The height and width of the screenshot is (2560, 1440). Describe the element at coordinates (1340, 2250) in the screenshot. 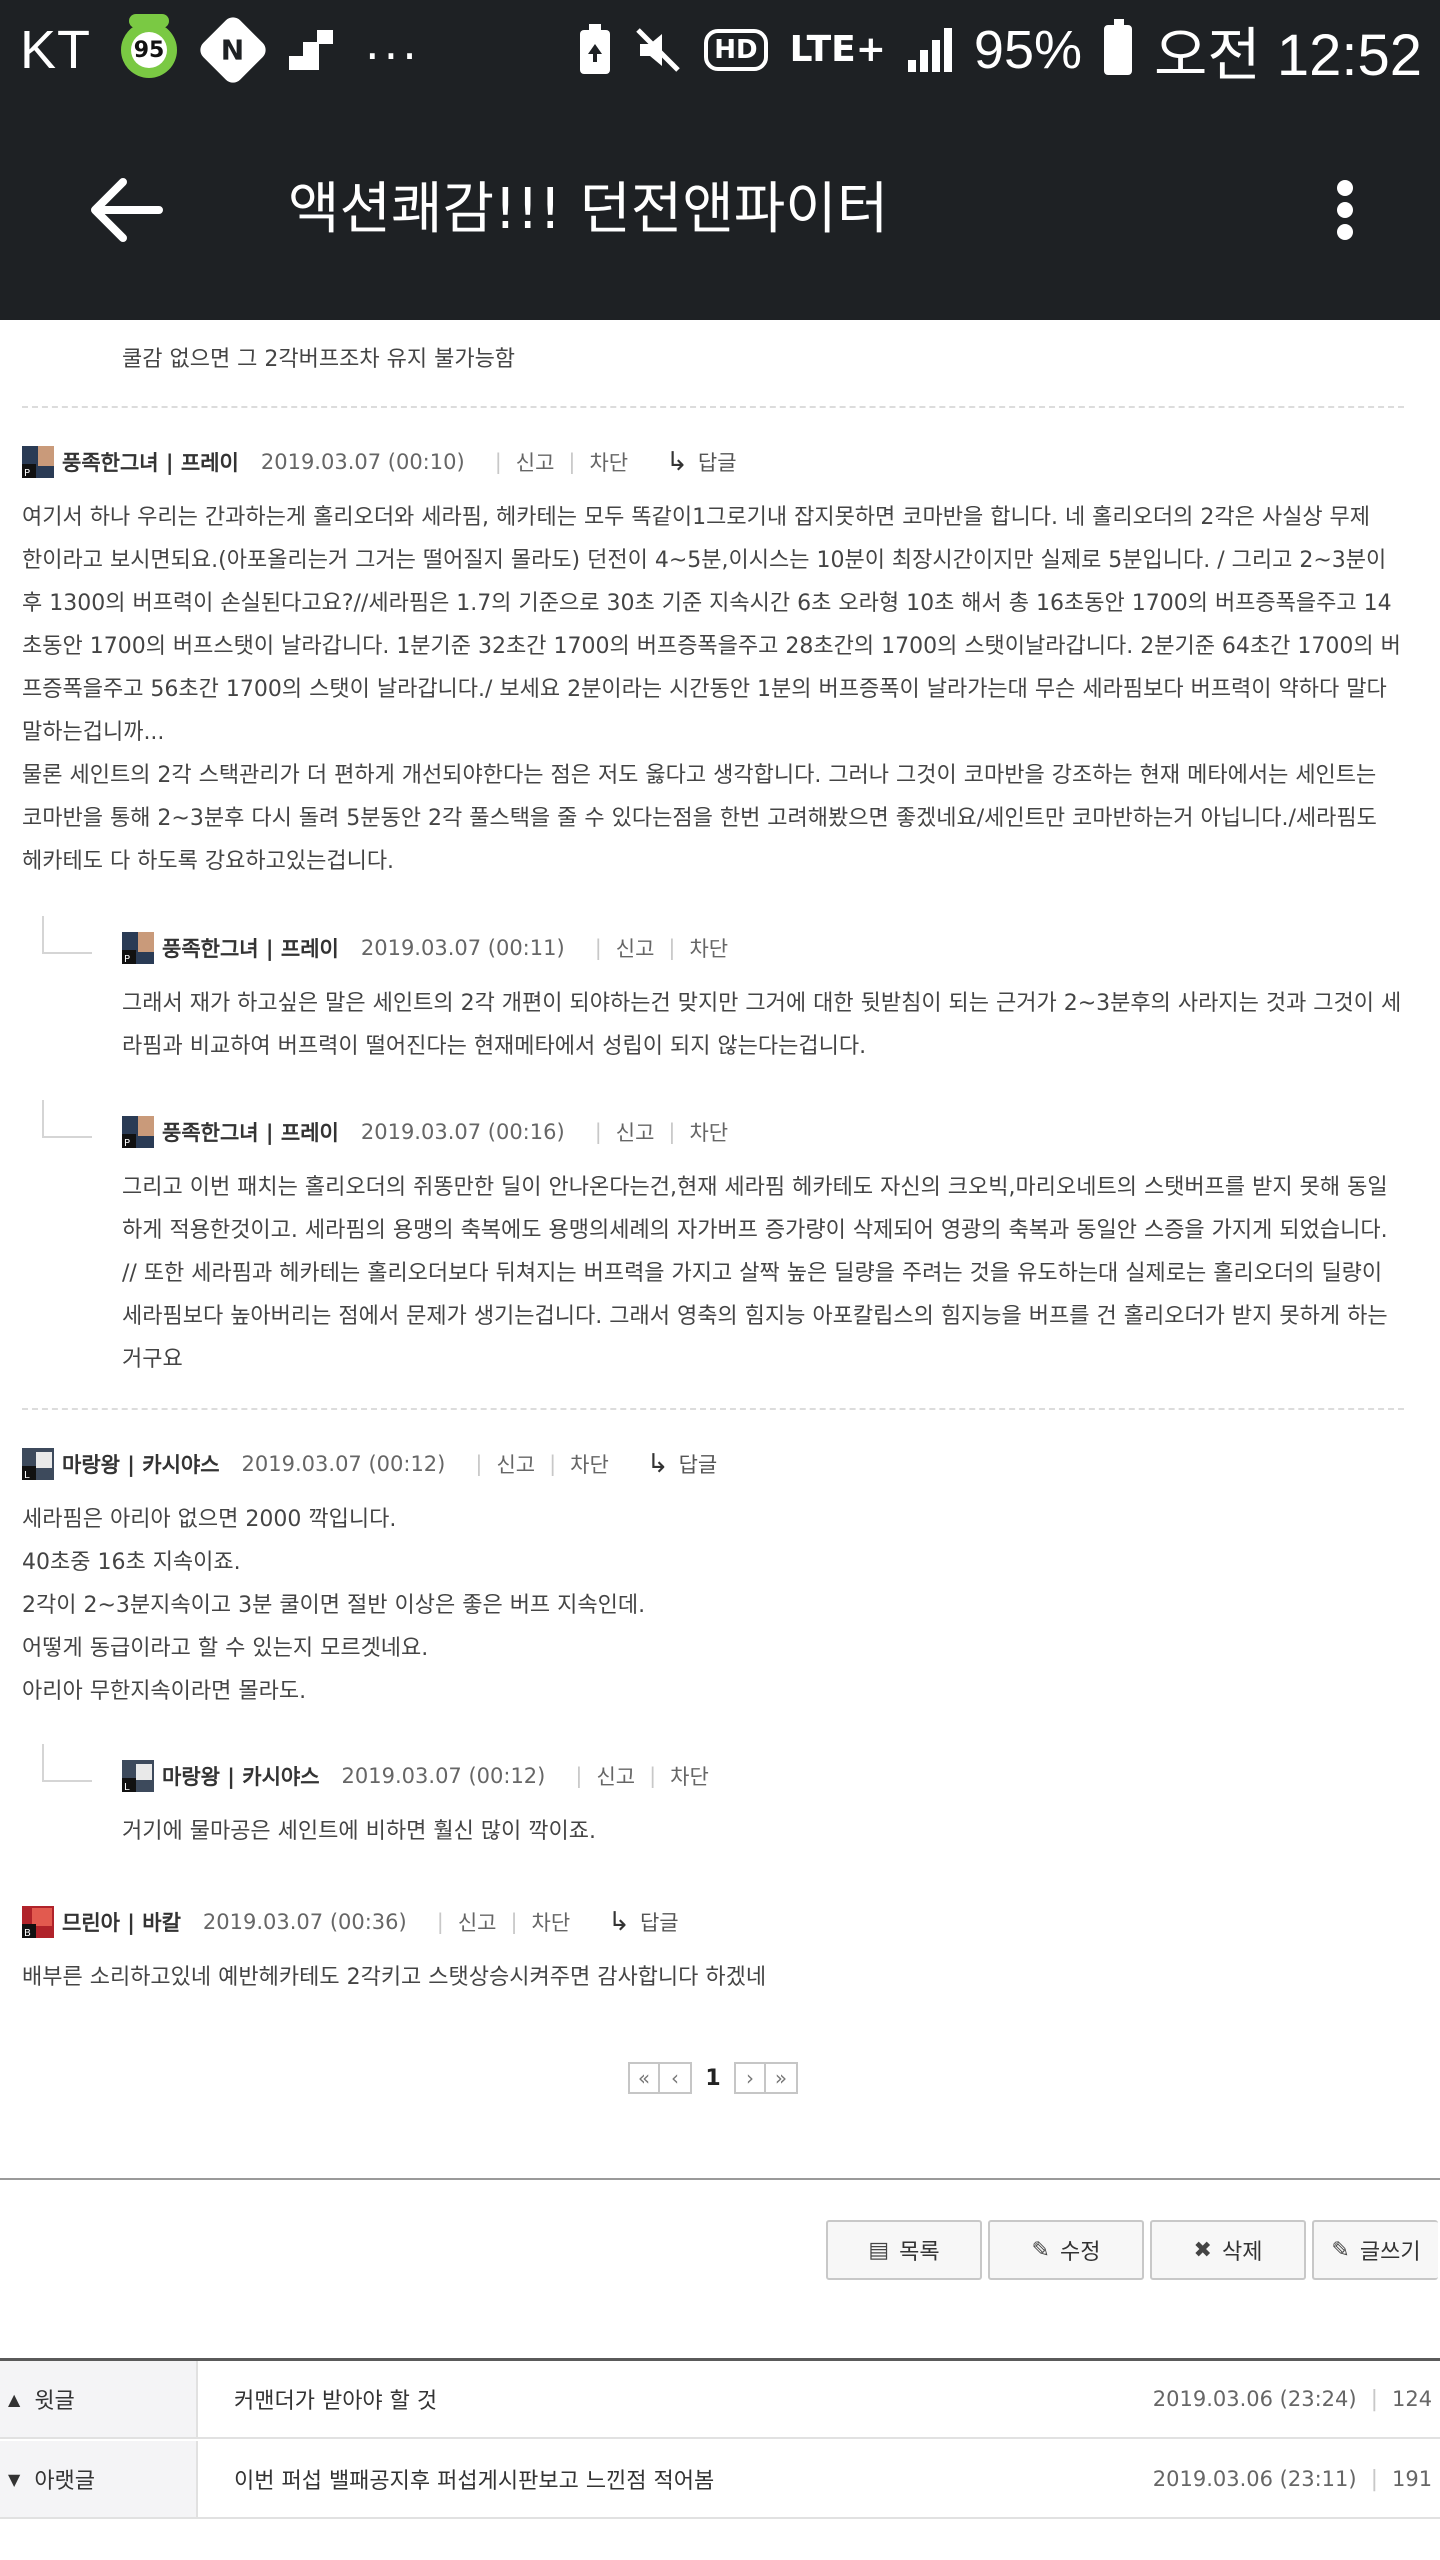

I see `pencil-icon: ✎` at that location.